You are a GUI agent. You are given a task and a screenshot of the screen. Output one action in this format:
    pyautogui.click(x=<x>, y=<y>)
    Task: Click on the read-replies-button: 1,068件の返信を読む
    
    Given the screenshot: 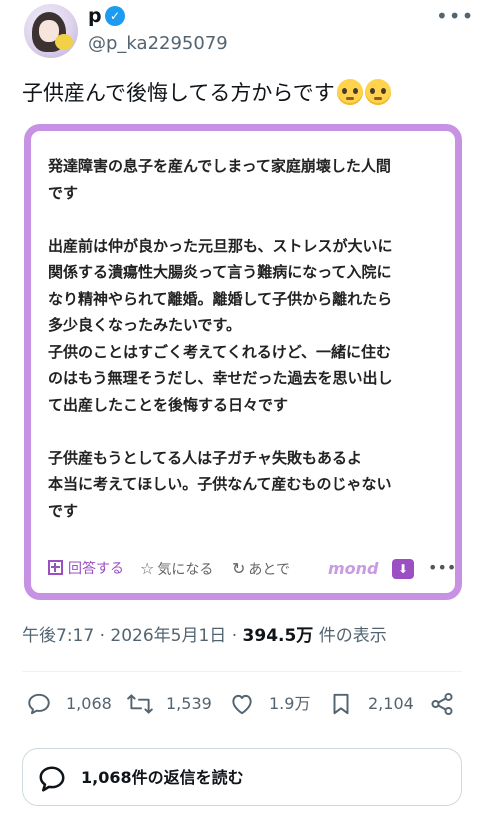 What is the action you would take?
    pyautogui.click(x=242, y=777)
    